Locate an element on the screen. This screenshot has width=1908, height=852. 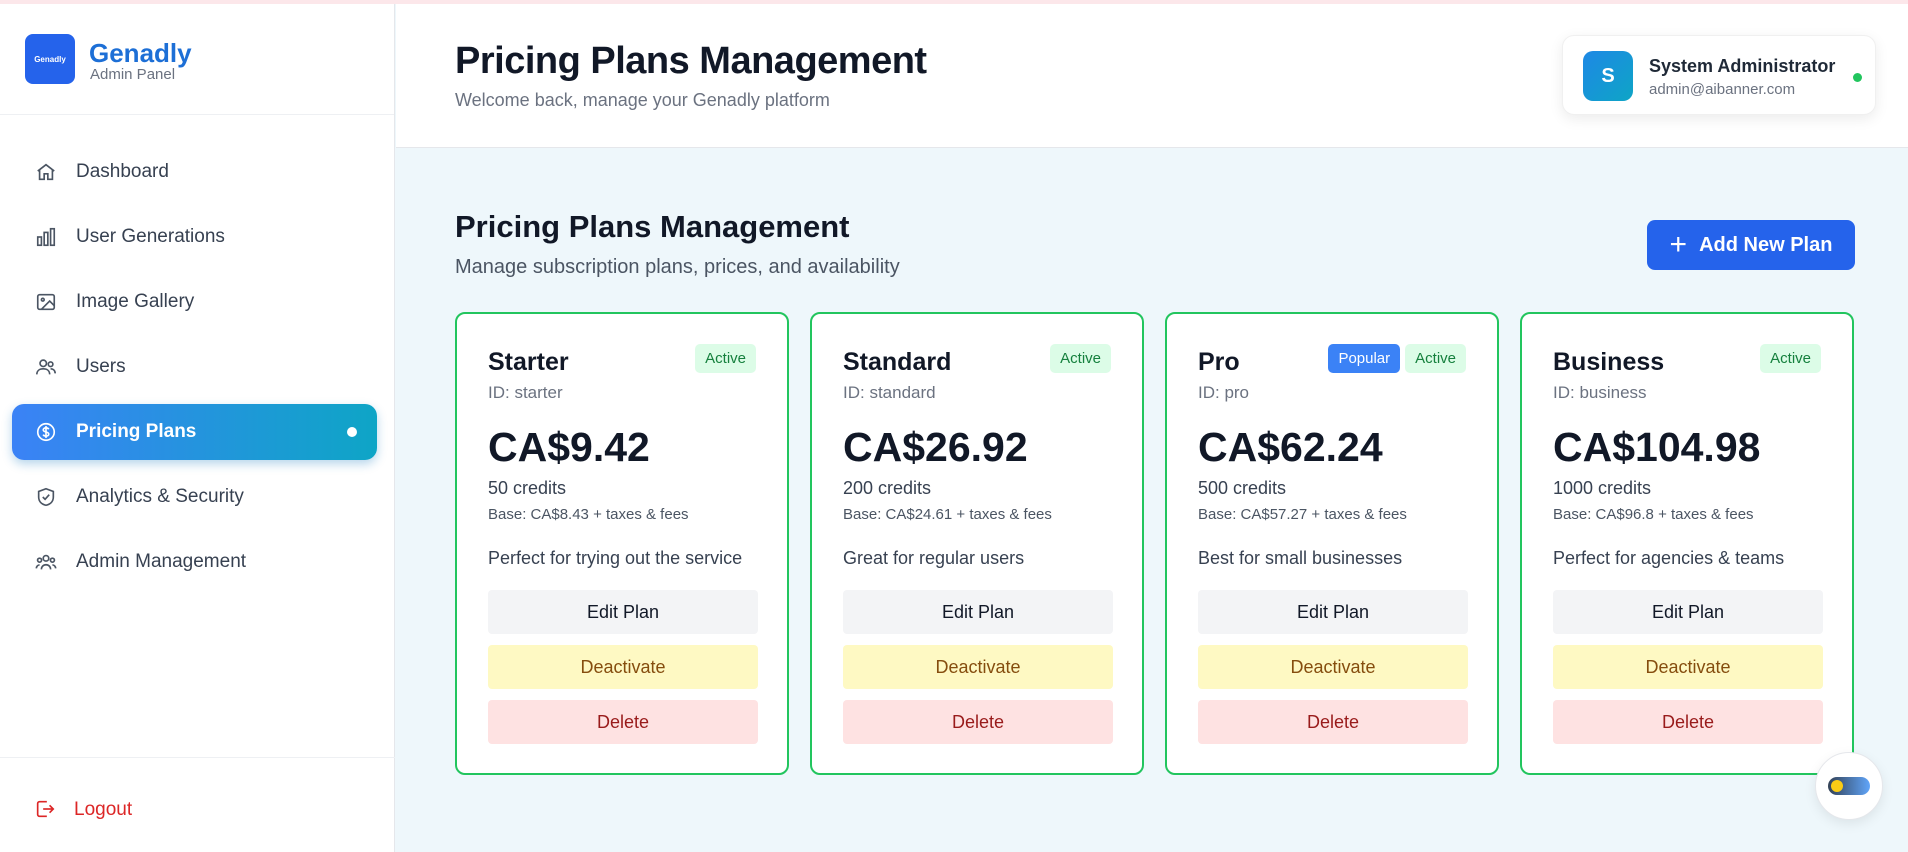
sidebar-item-label: Analytics & Security is located at coordinates (160, 496).